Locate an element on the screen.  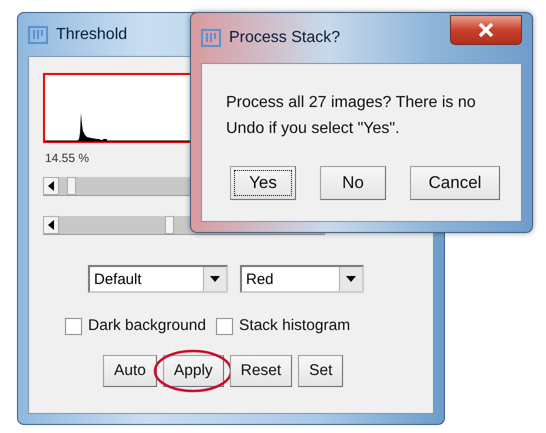
dropdown: Default is located at coordinates (158, 279).